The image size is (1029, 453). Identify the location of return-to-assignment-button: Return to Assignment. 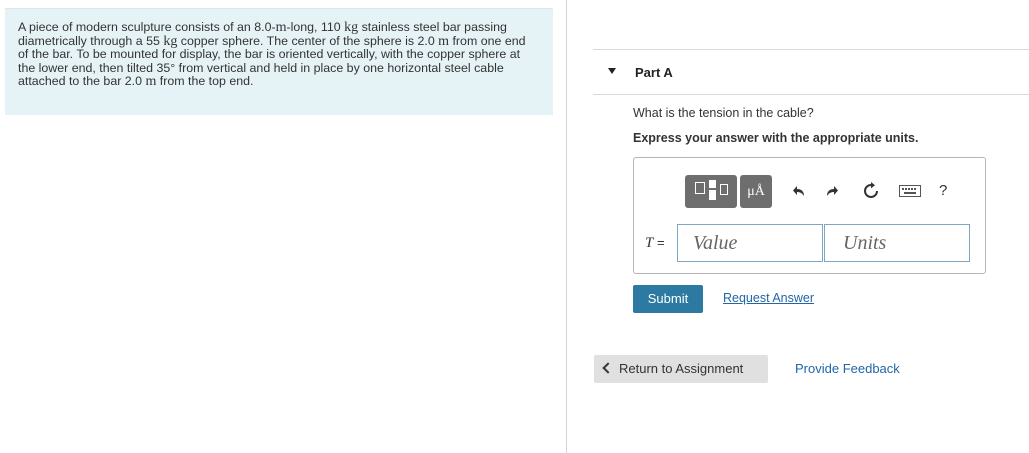
(681, 369).